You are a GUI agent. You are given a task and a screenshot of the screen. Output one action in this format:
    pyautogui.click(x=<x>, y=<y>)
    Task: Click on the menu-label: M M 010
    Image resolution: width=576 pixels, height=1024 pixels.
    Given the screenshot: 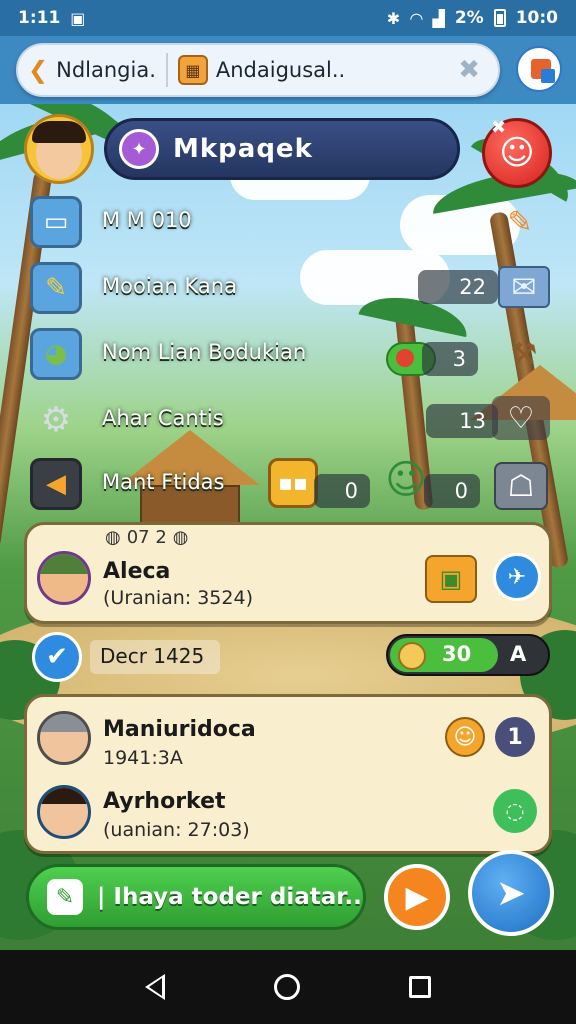 What is the action you would take?
    pyautogui.click(x=147, y=220)
    